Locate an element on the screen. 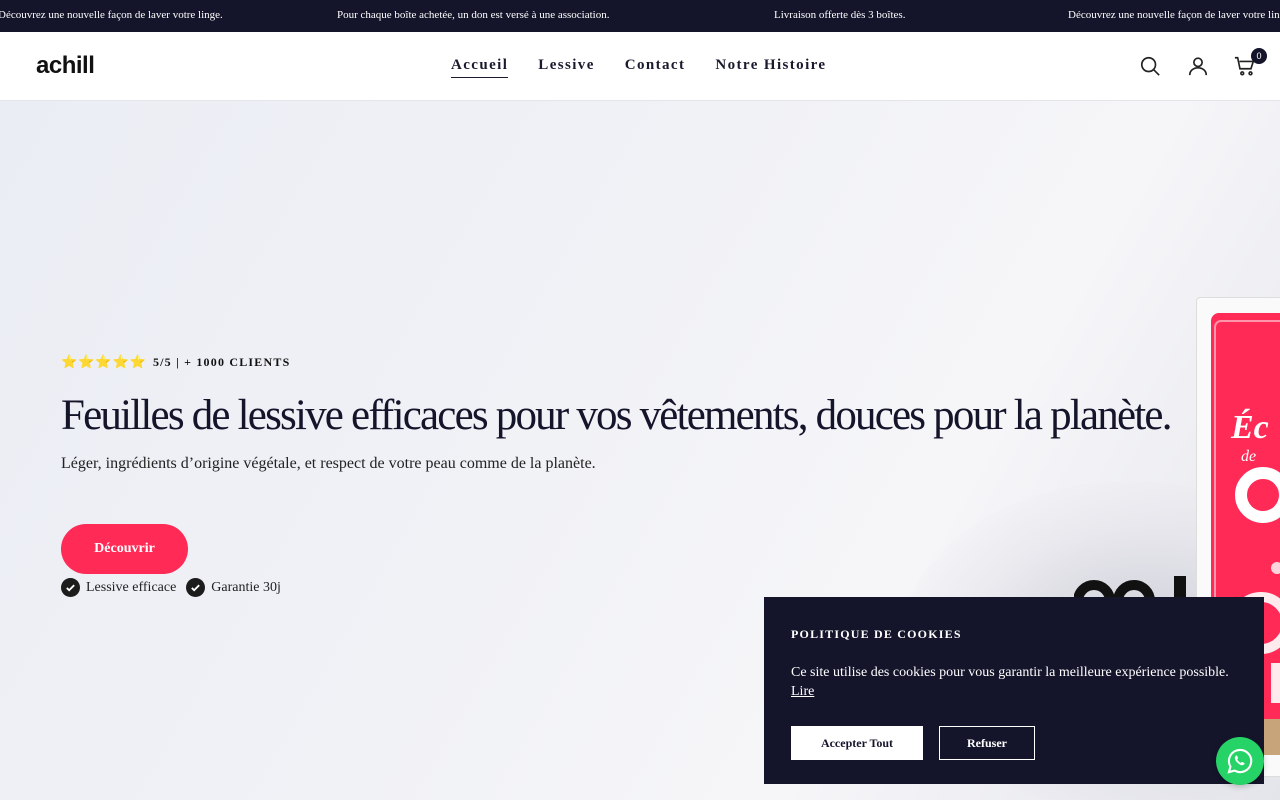  wood-shelf is located at coordinates (1271, 737).